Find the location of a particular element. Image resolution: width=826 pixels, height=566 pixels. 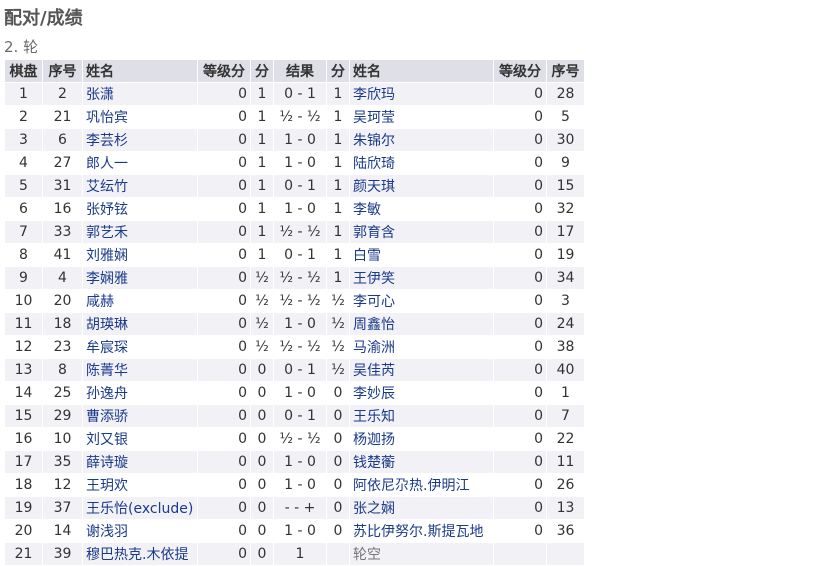

header-white-name: 姓名 is located at coordinates (140, 71).